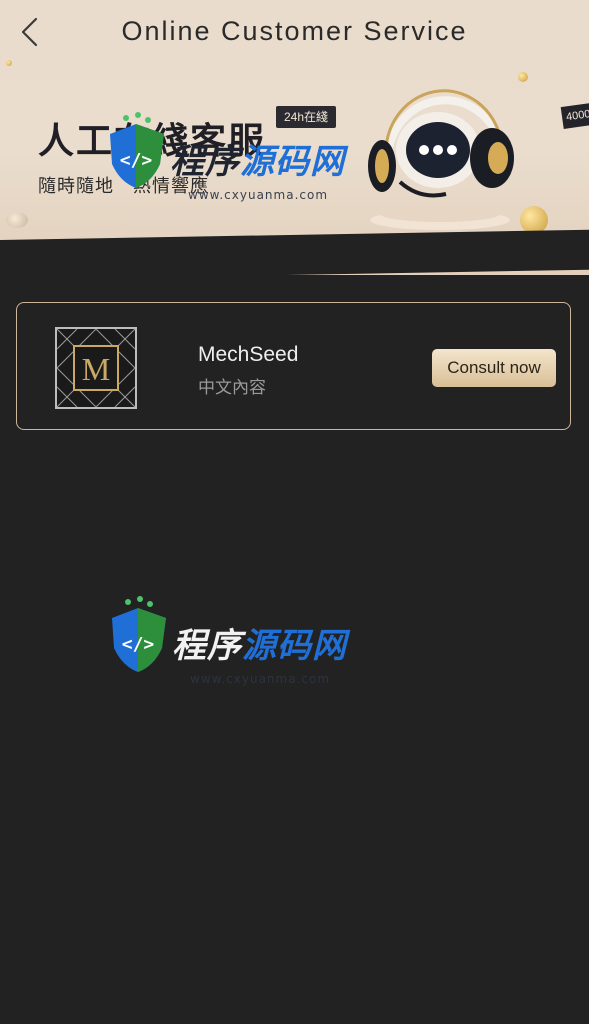 This screenshot has width=589, height=1024. Describe the element at coordinates (294, 646) in the screenshot. I see `watermark-brand-part2: 源码网` at that location.